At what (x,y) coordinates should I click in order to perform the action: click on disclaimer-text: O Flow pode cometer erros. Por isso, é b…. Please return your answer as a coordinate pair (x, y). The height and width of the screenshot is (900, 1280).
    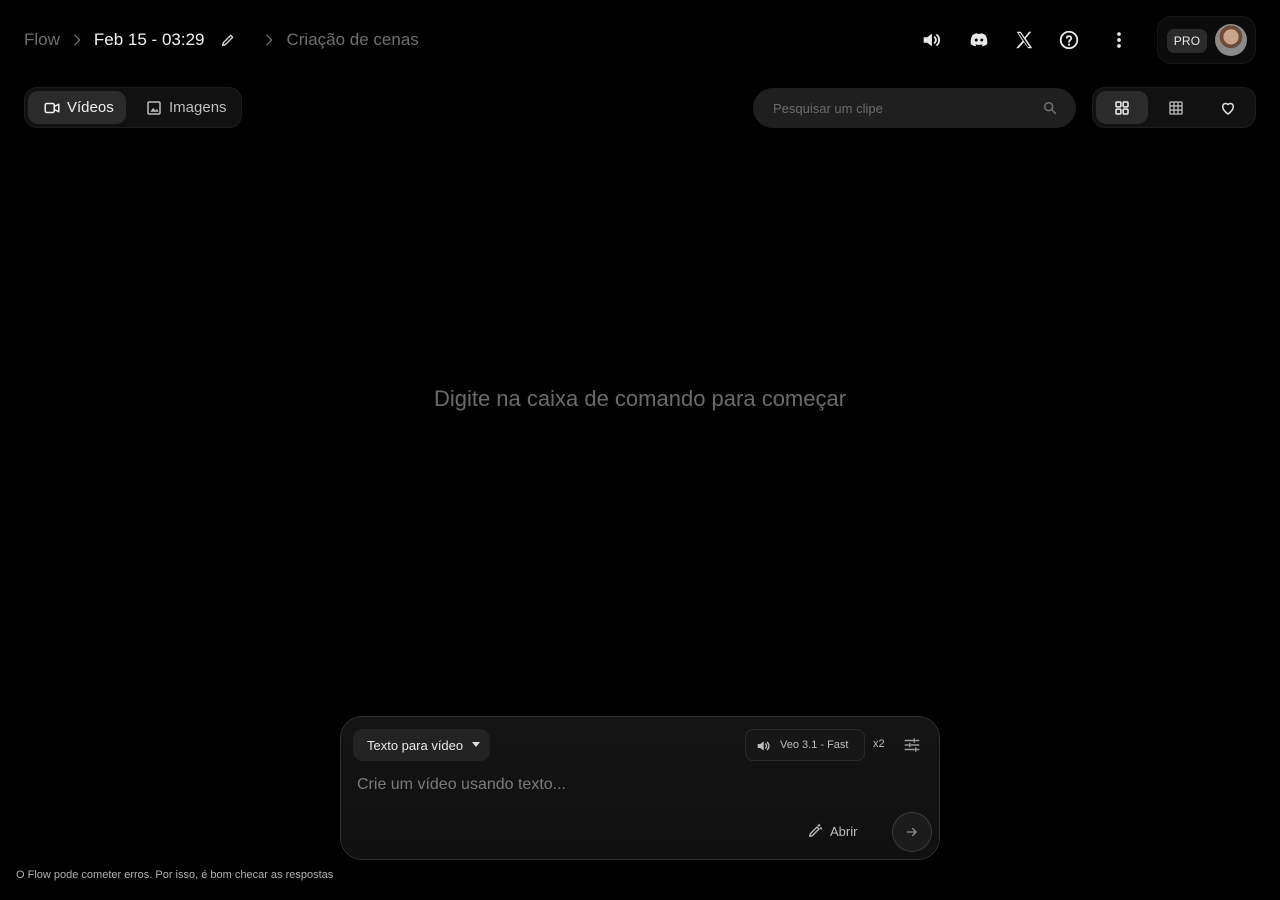
    Looking at the image, I should click on (175, 875).